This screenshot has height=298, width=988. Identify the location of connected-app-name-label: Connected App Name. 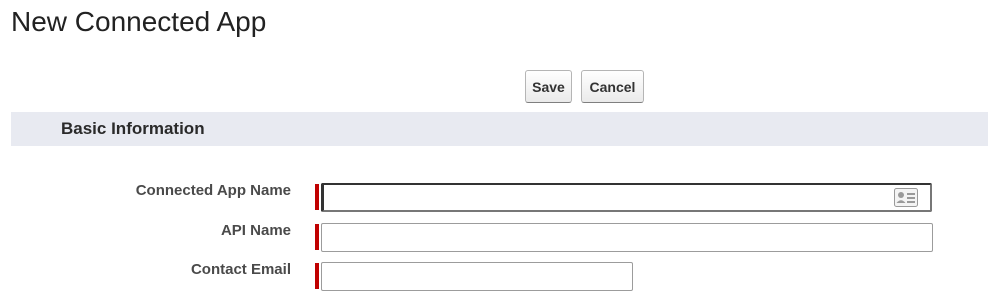
(213, 190).